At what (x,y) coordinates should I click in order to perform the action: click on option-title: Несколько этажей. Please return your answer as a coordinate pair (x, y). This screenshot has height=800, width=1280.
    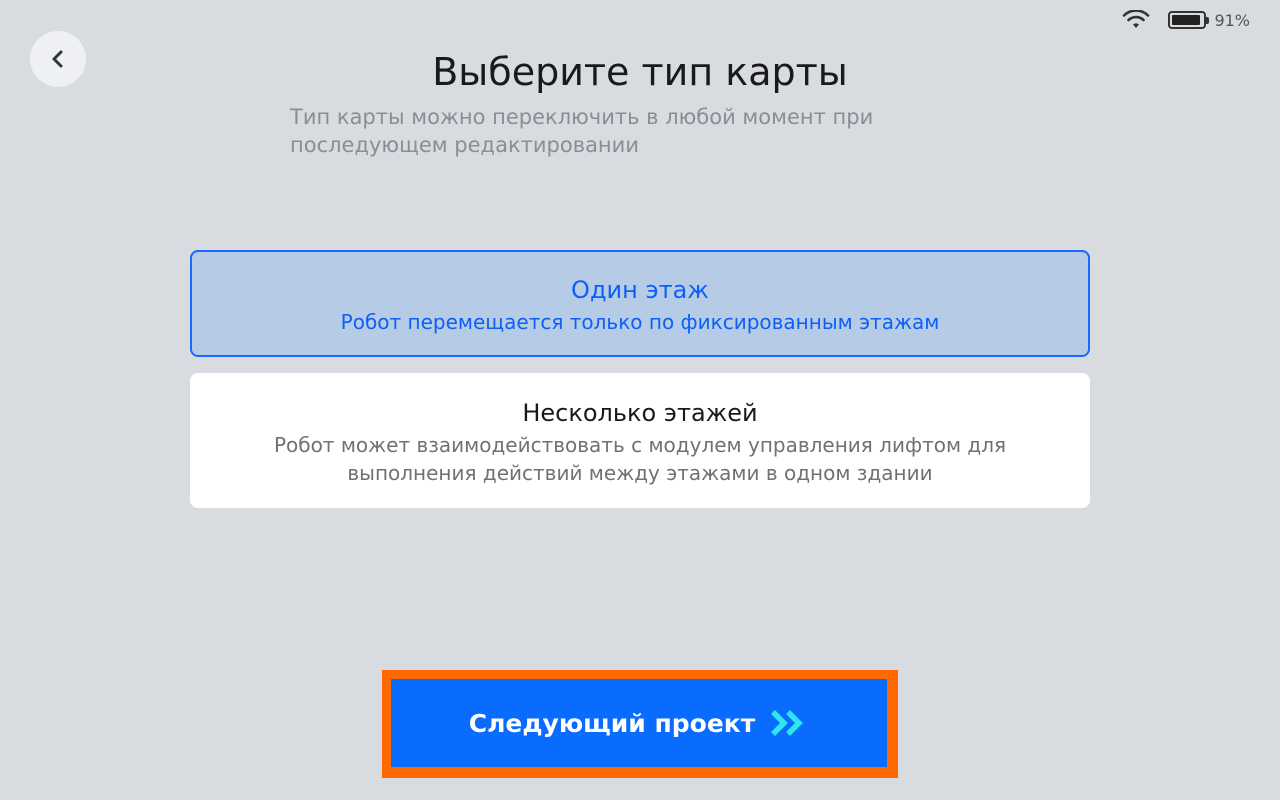
    Looking at the image, I should click on (640, 413).